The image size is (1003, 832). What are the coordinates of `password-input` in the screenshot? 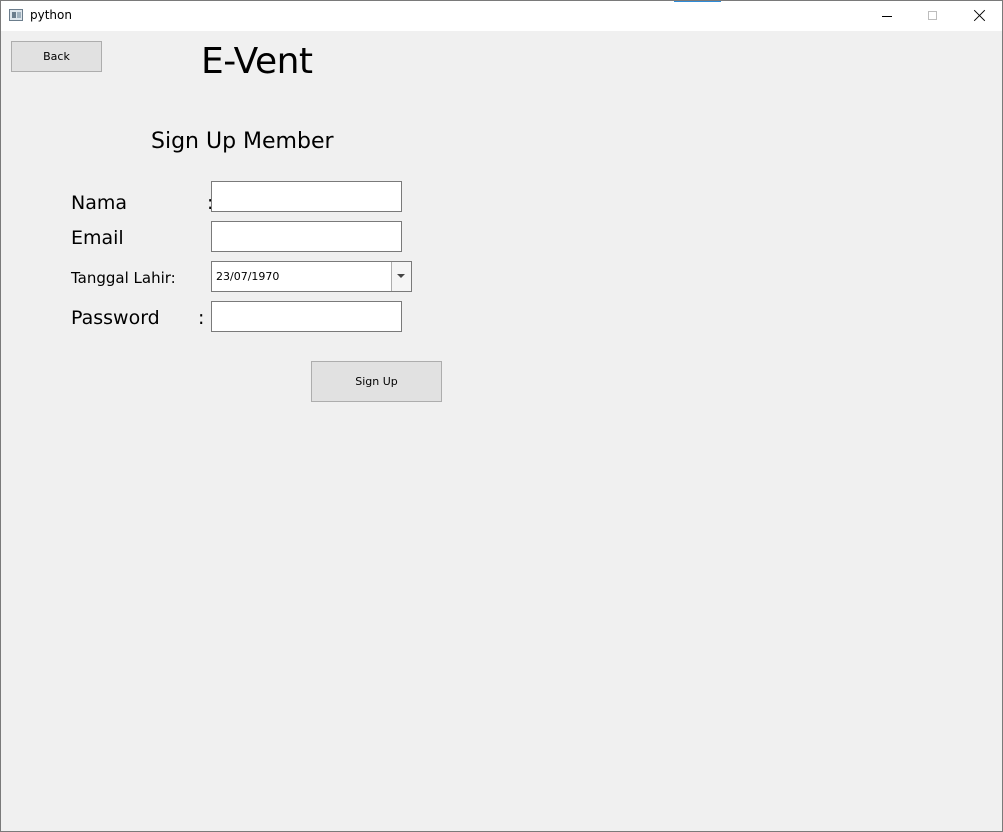 It's located at (306, 316).